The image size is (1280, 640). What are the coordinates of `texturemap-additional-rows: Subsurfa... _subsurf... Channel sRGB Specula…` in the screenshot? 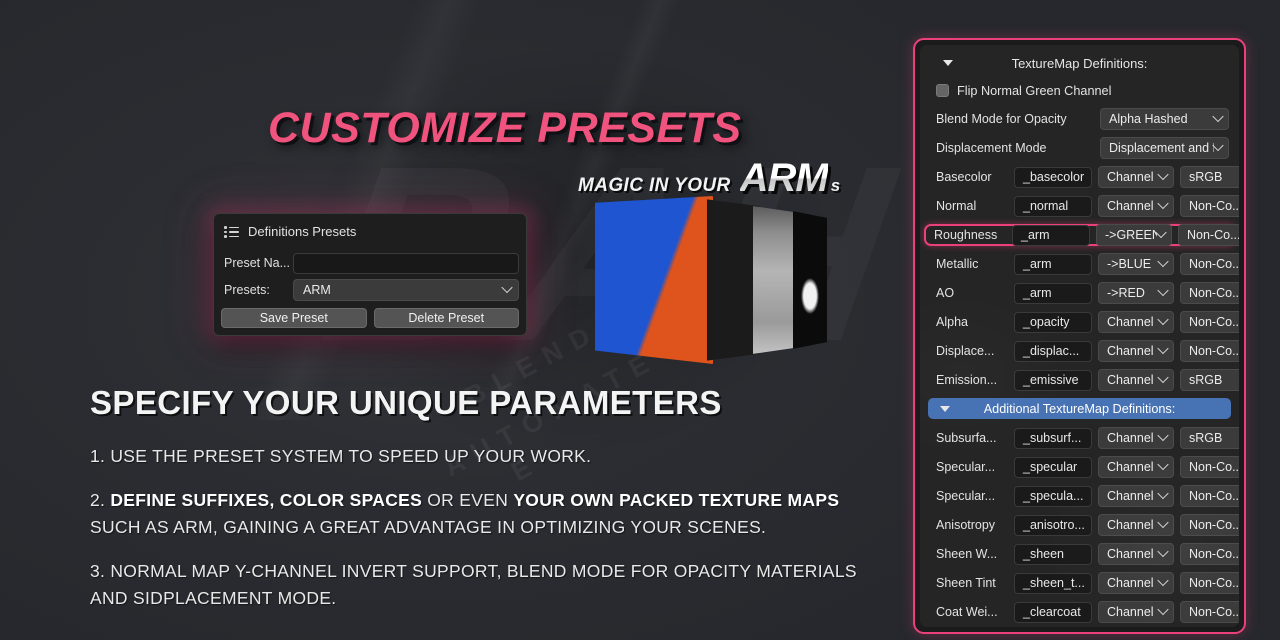 It's located at (1083, 525).